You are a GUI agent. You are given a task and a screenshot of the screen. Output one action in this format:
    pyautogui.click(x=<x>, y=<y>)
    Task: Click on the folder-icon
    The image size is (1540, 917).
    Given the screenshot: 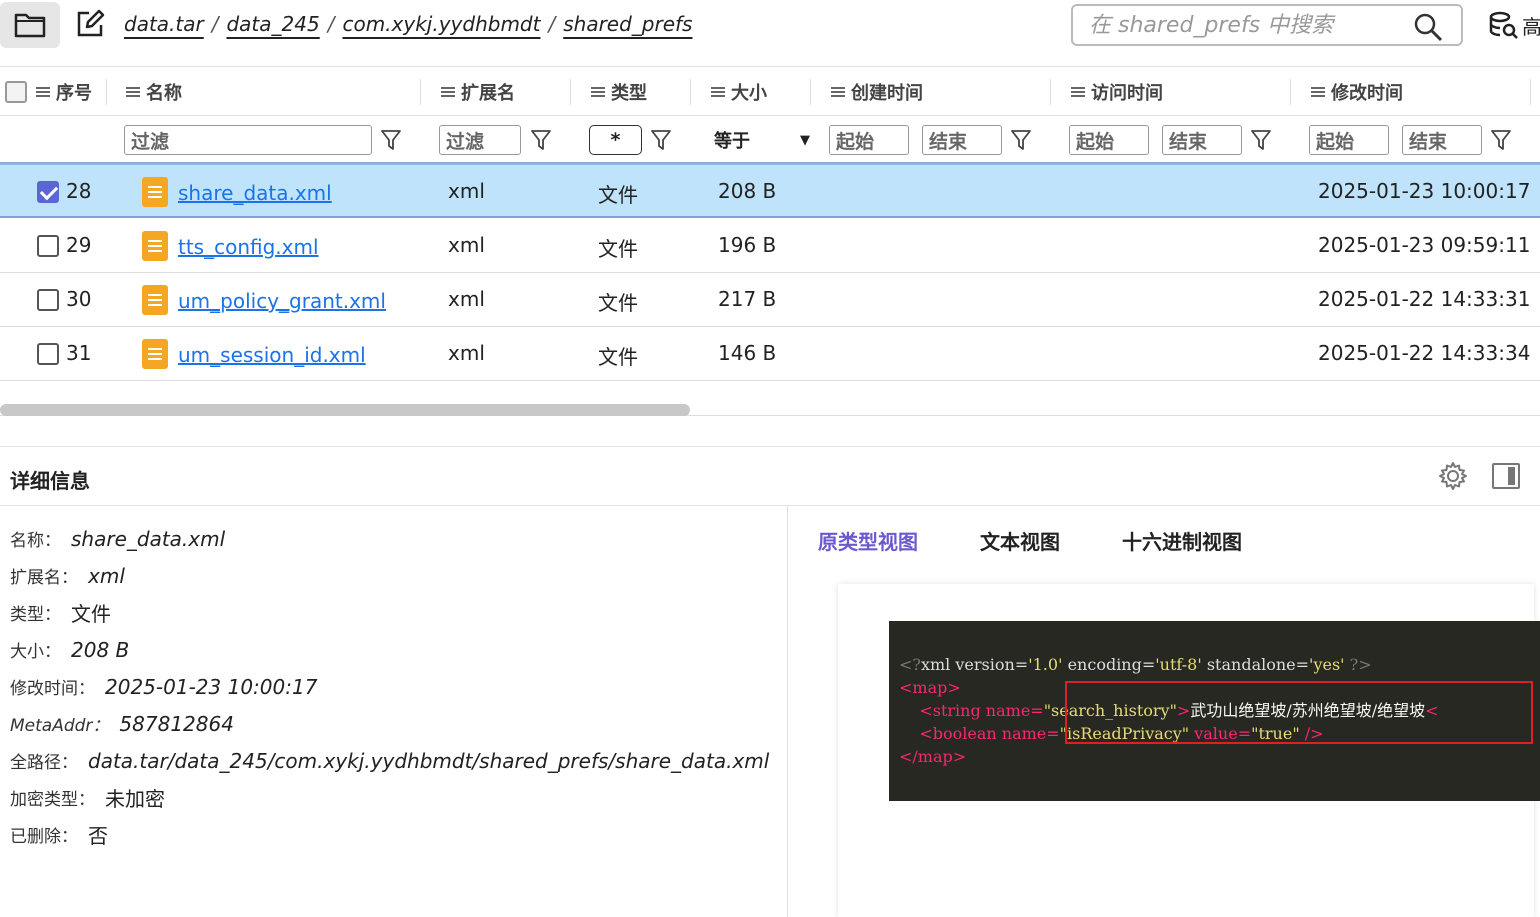 What is the action you would take?
    pyautogui.click(x=30, y=25)
    